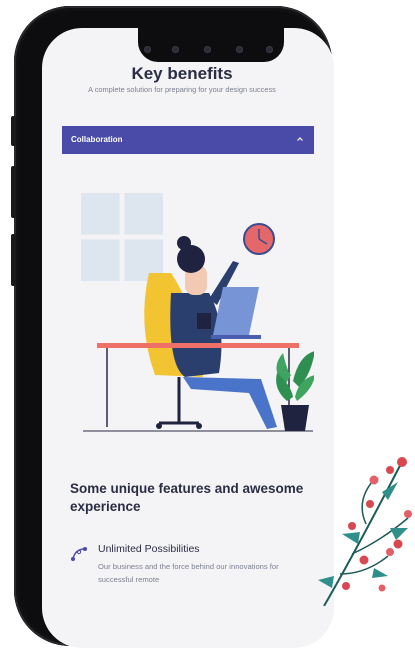 The width and height of the screenshot is (415, 648). What do you see at coordinates (97, 139) in the screenshot?
I see `accordion-label: Collaboration` at bounding box center [97, 139].